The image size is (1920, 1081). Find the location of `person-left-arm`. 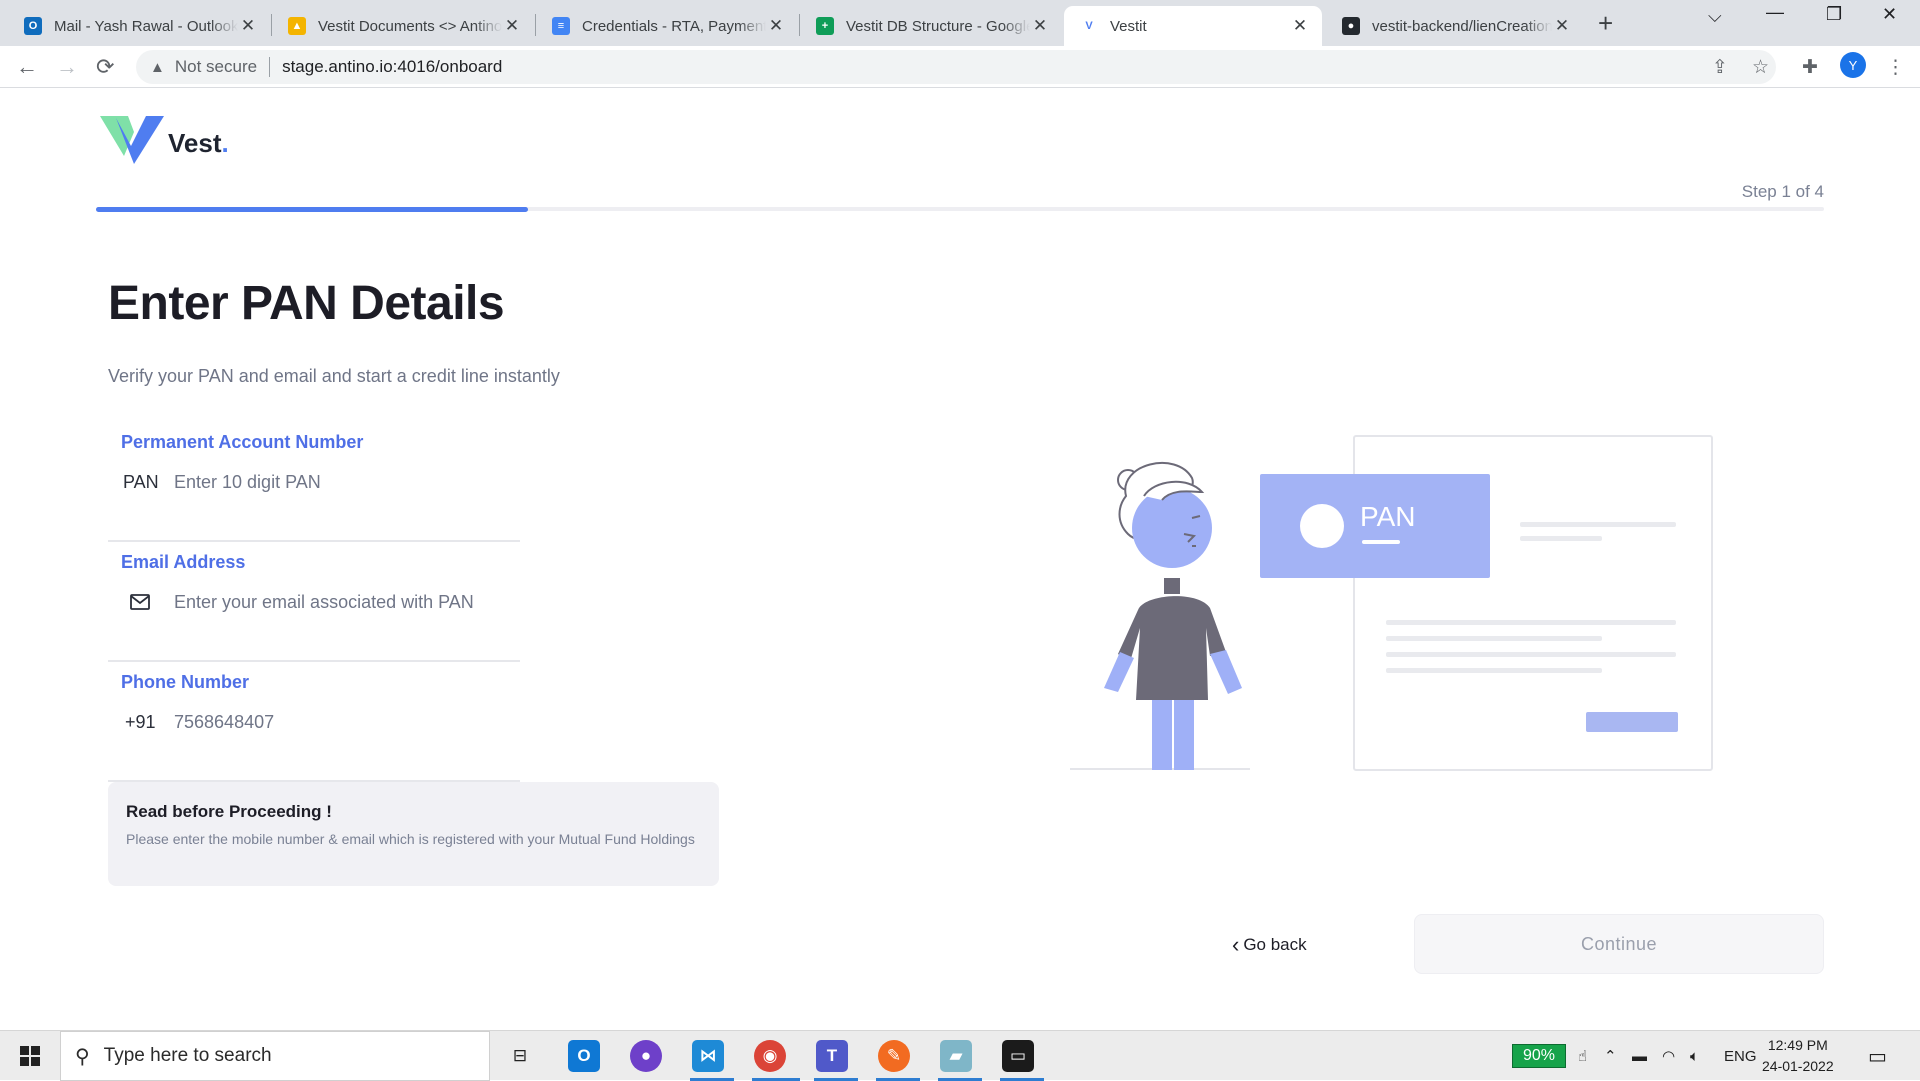

person-left-arm is located at coordinates (1119, 672).